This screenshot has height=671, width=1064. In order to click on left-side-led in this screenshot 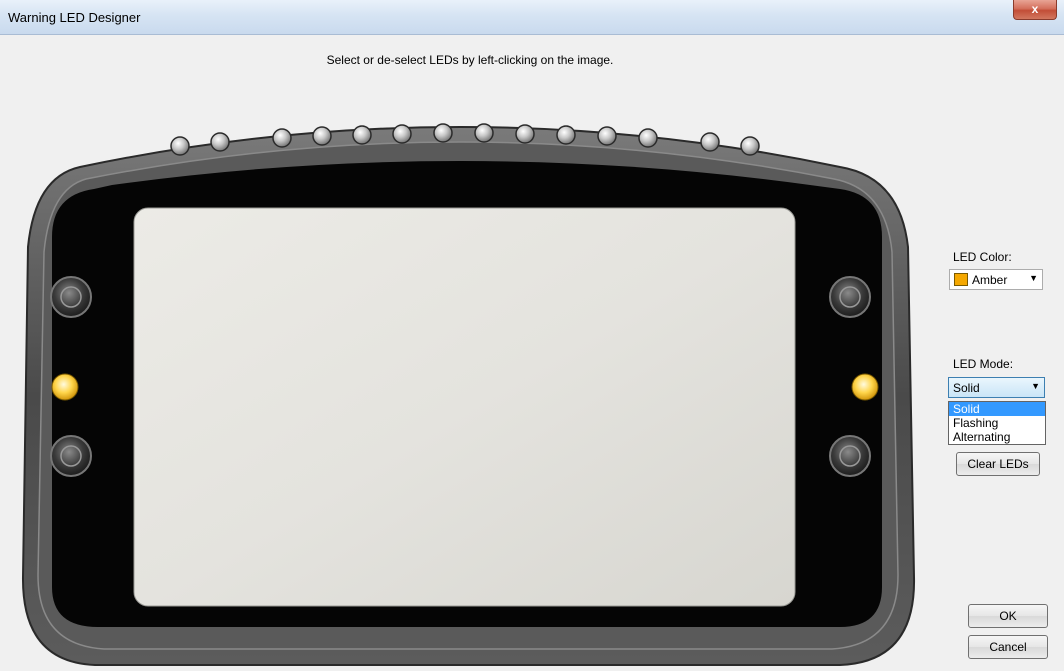, I will do `click(65, 387)`.